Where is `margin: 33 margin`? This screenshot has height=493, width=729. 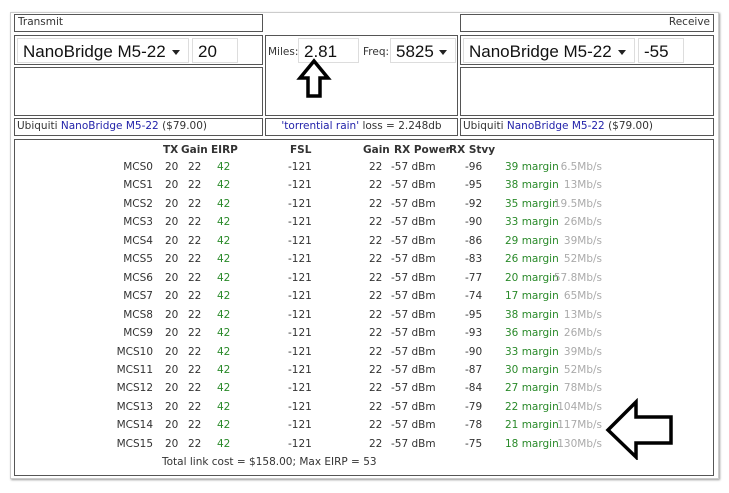 margin: 33 margin is located at coordinates (532, 351).